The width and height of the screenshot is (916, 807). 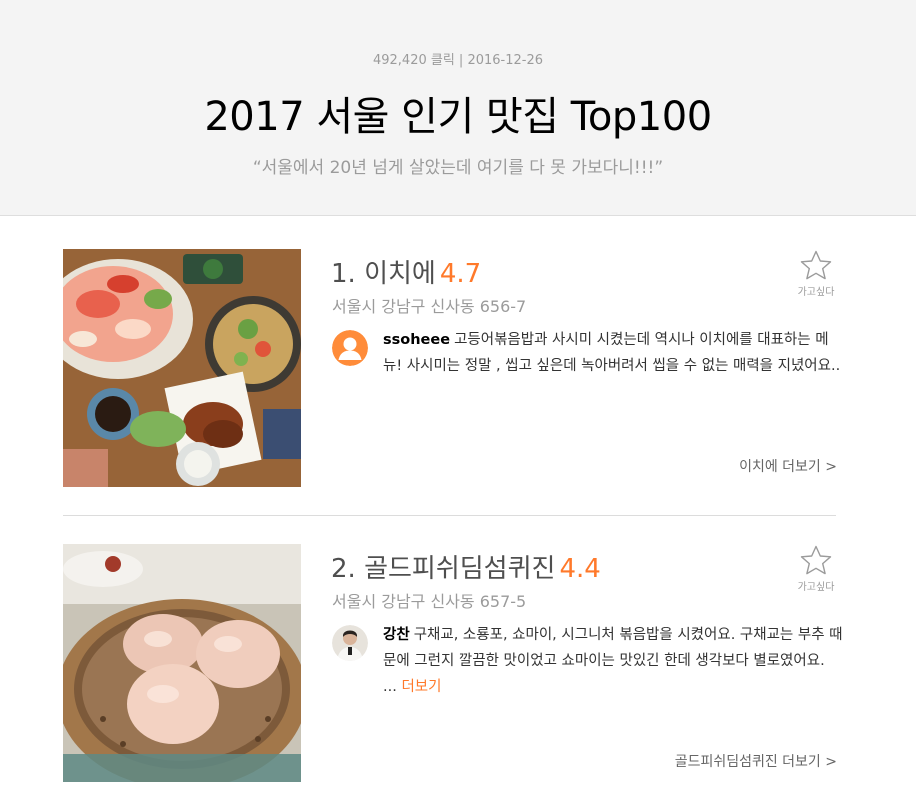 What do you see at coordinates (458, 117) in the screenshot?
I see `page-title: 2017 서울 인기 맛집 Top100` at bounding box center [458, 117].